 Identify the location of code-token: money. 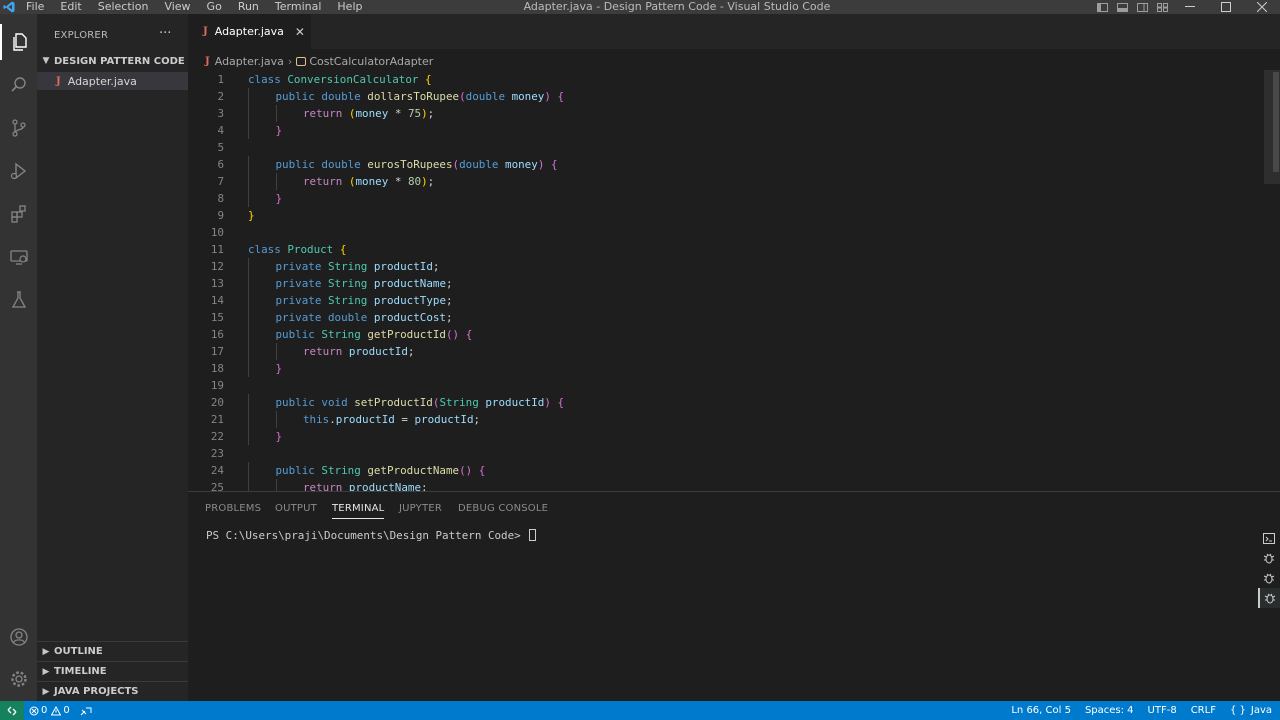
(528, 96).